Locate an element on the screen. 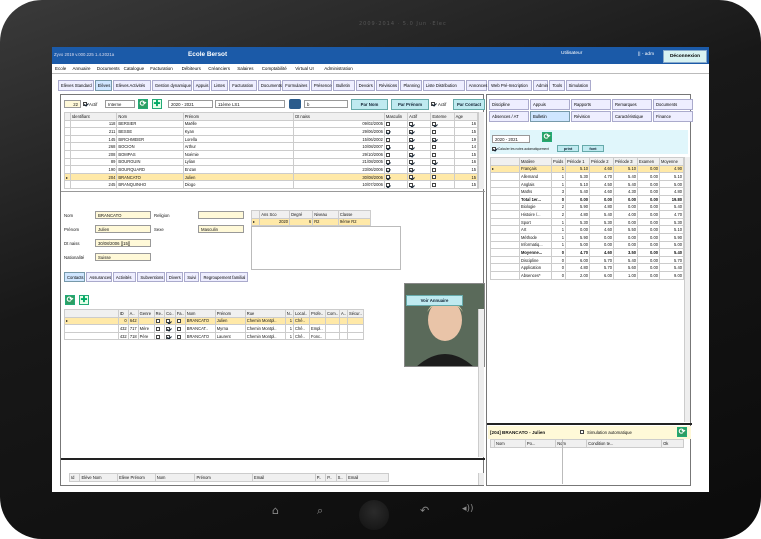 The image size is (761, 539). table-row: 118 BERSIER Maëlle 09/02/2005 16 is located at coordinates (271, 124).